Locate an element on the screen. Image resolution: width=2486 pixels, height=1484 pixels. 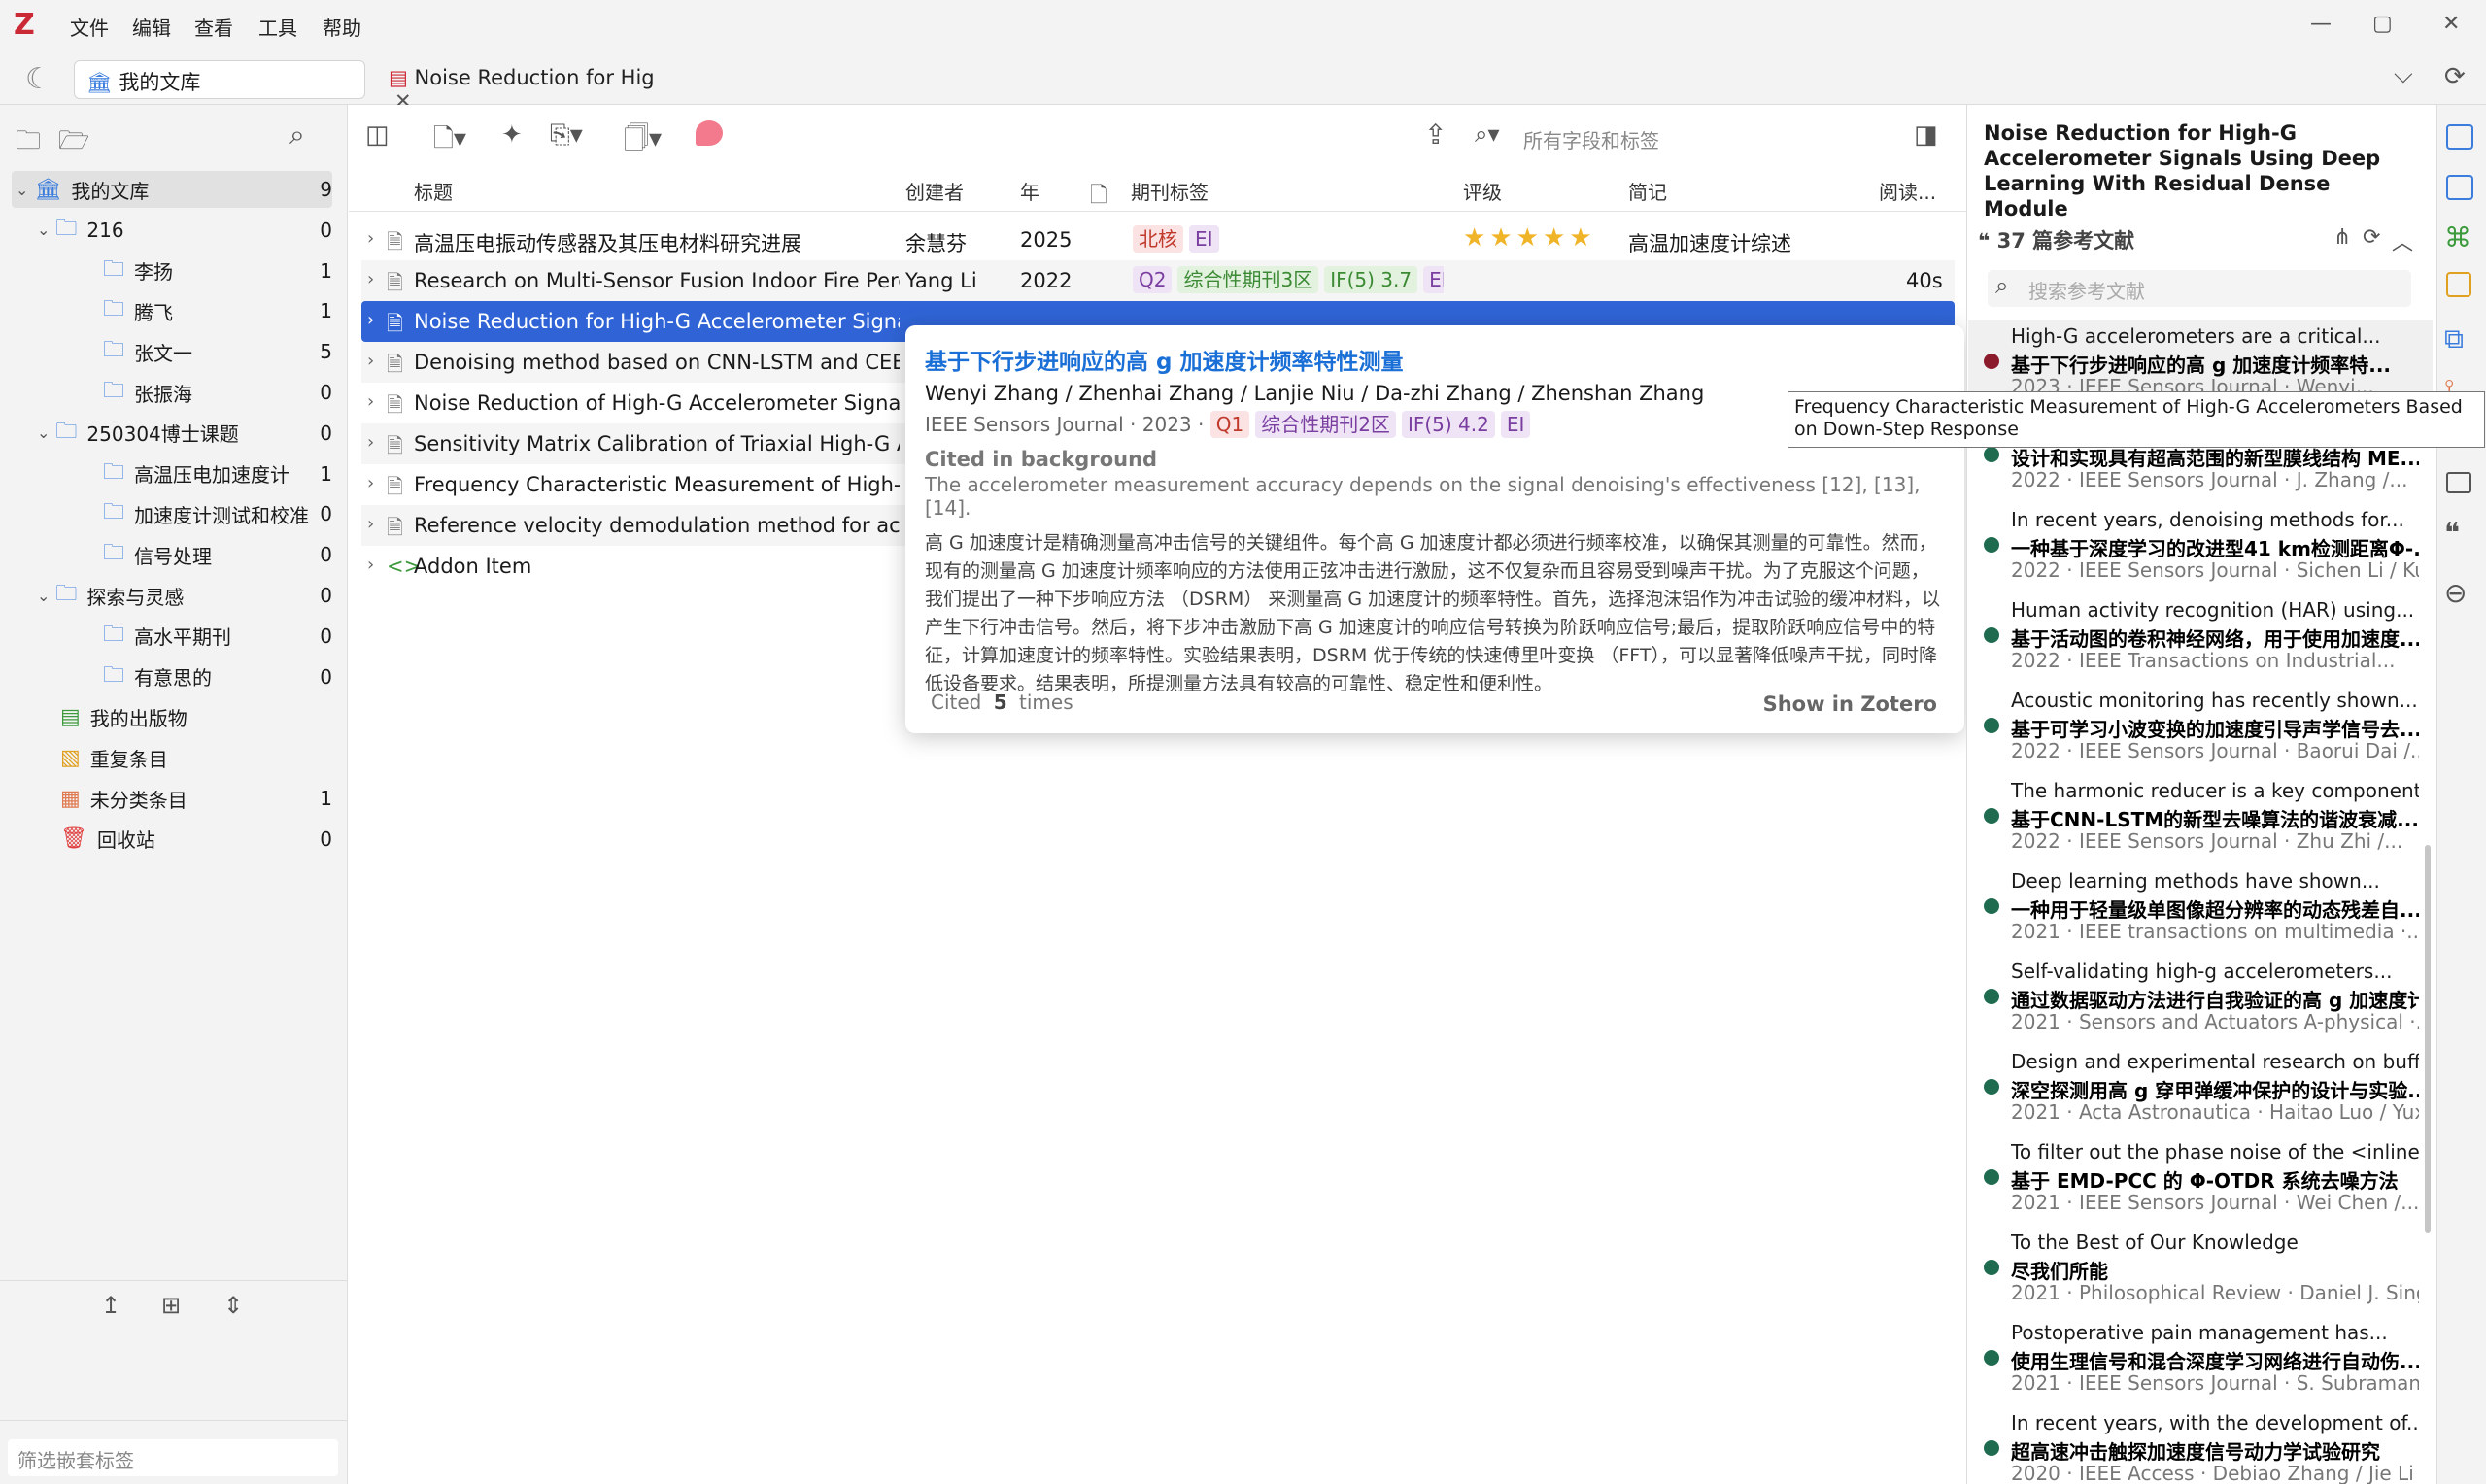
collection-item: 🗀 高温压电加速度计 1 is located at coordinates (172, 473).